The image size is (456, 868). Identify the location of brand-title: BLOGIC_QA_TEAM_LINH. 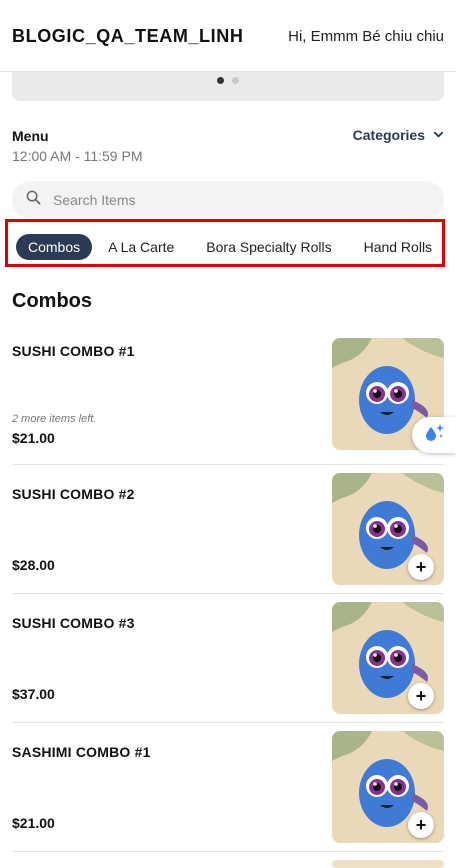
(128, 36).